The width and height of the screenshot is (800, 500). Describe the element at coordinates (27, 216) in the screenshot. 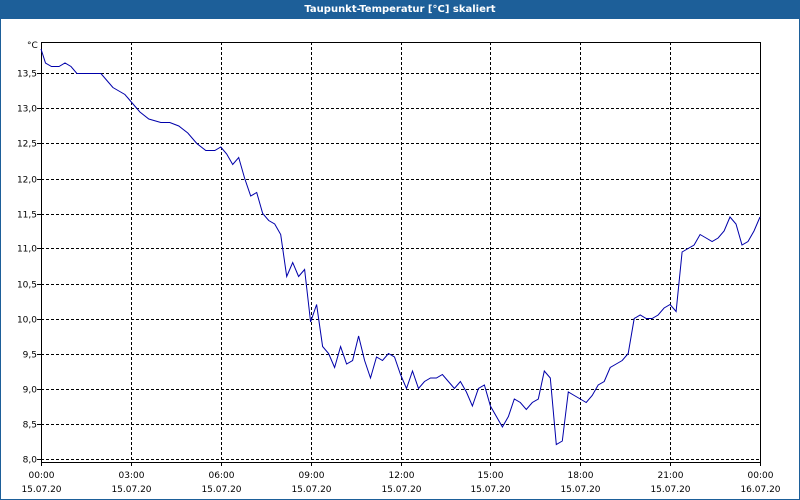

I see `y-tick-label: 11,5` at that location.